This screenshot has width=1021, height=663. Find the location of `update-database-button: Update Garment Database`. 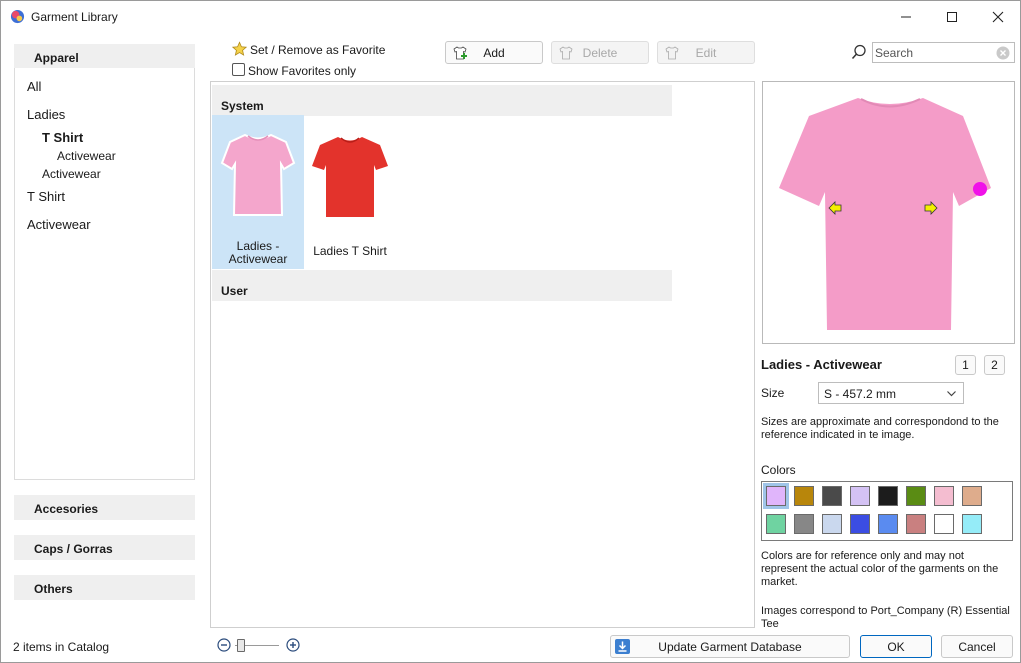

update-database-button: Update Garment Database is located at coordinates (730, 646).